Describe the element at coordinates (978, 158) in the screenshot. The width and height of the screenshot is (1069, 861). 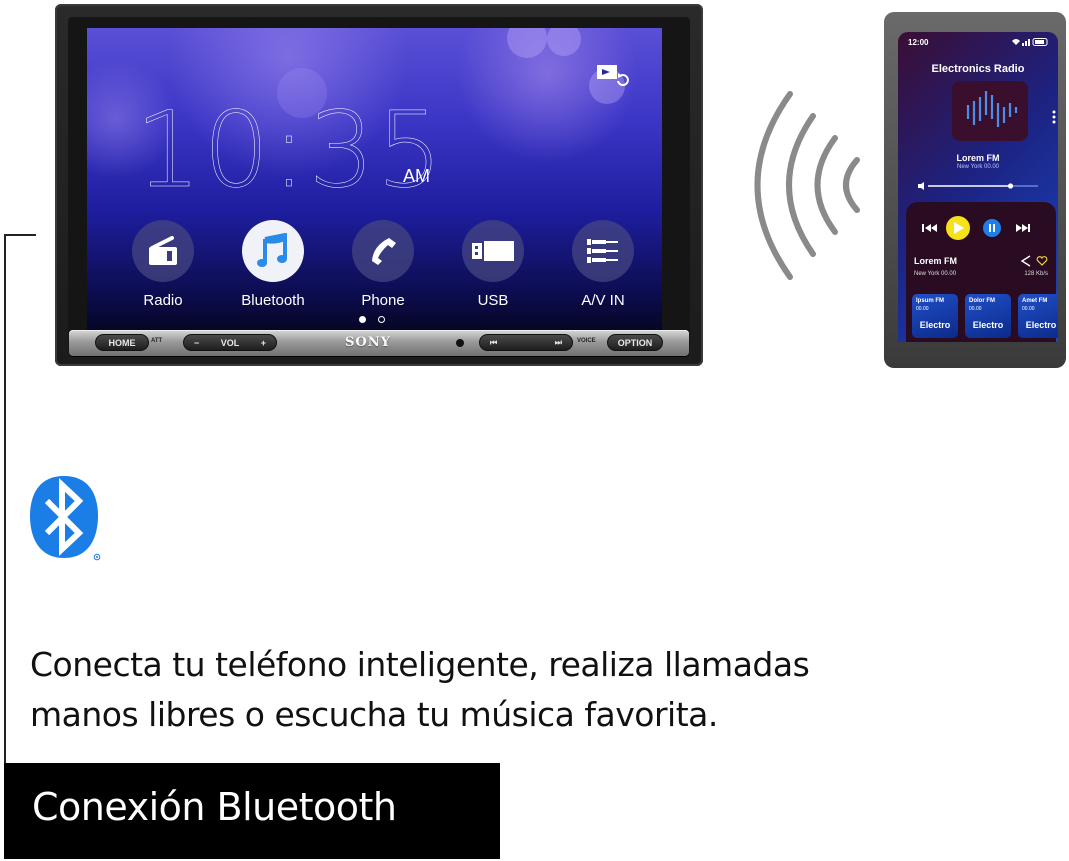
I see `station-name: Lorem FM` at that location.